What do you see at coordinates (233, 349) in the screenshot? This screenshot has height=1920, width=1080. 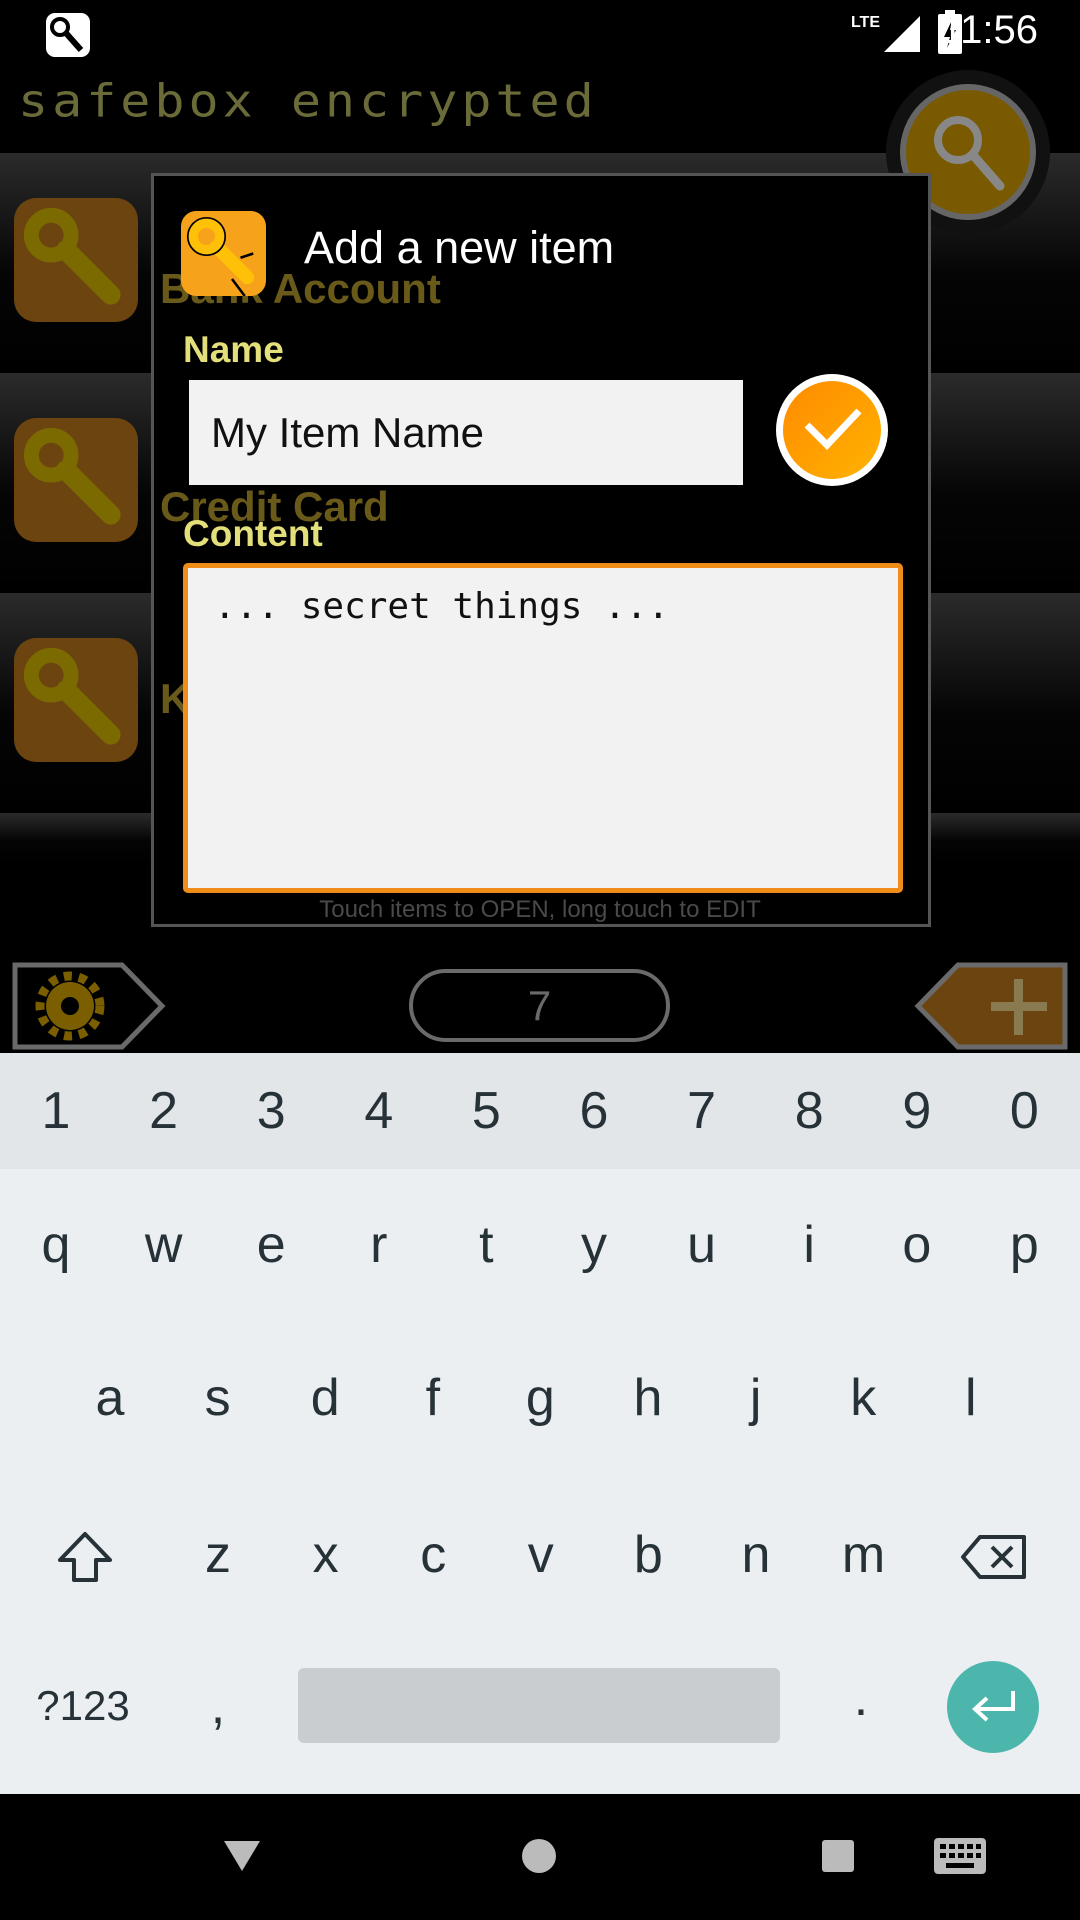 I see `name-label: Name` at bounding box center [233, 349].